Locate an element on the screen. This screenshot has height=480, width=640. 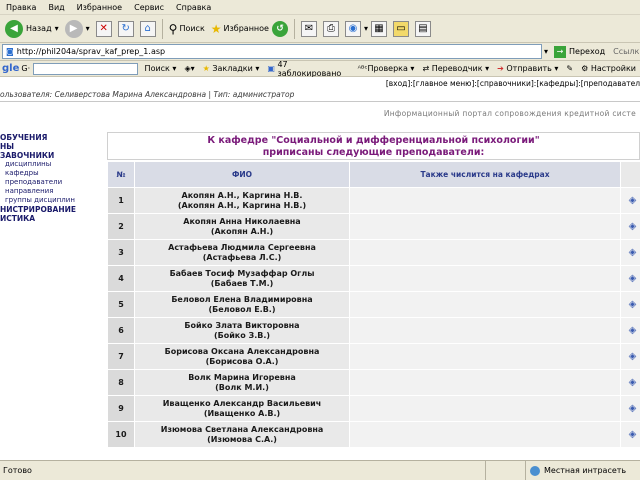
menu-tools: Сервис is located at coordinates (149, 7).